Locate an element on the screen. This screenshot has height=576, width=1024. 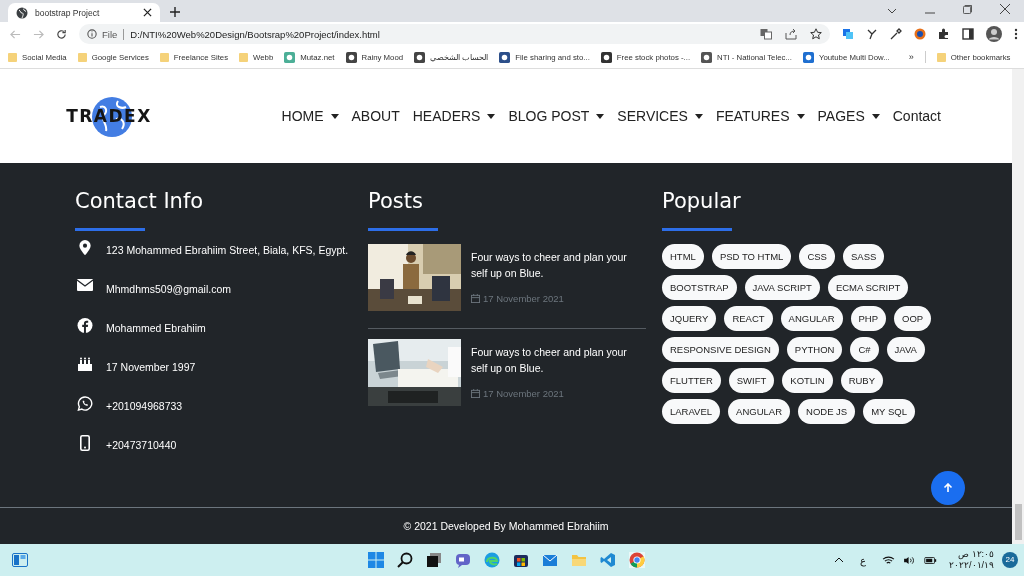
tag: LARAVEL is located at coordinates (691, 411).